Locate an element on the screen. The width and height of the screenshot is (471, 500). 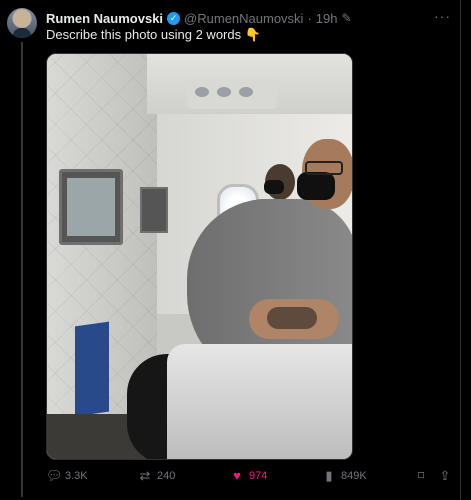
views-chart-icon: ▮ is located at coordinates (329, 475).